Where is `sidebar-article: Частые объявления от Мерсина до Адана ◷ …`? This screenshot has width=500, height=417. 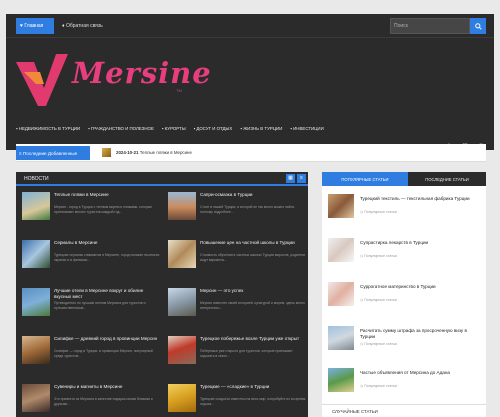
sidebar-article: Частые объявления от Мерсина до Адана ◷ … is located at coordinates (405, 383).